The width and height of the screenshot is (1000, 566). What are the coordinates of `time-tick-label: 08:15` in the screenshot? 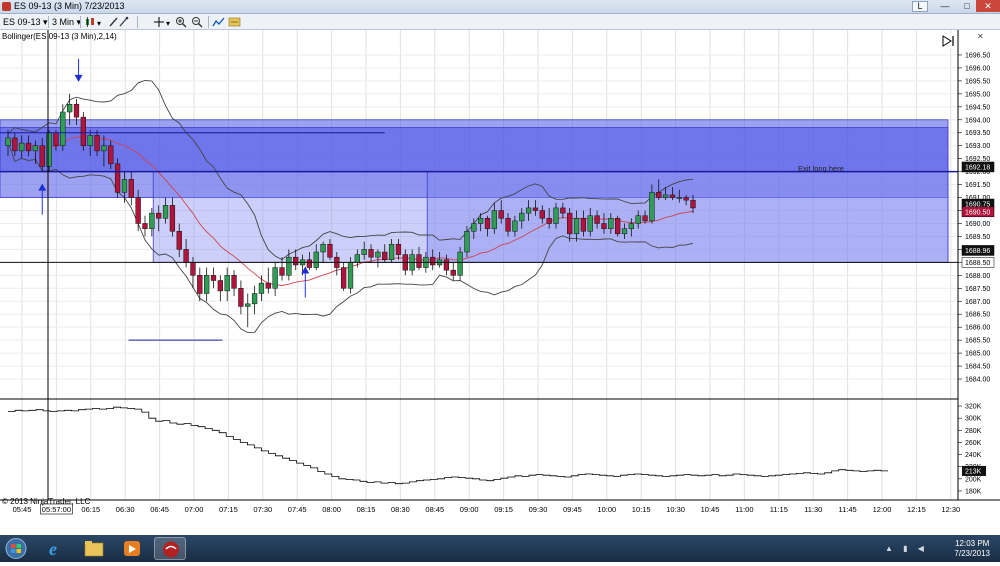 It's located at (366, 509).